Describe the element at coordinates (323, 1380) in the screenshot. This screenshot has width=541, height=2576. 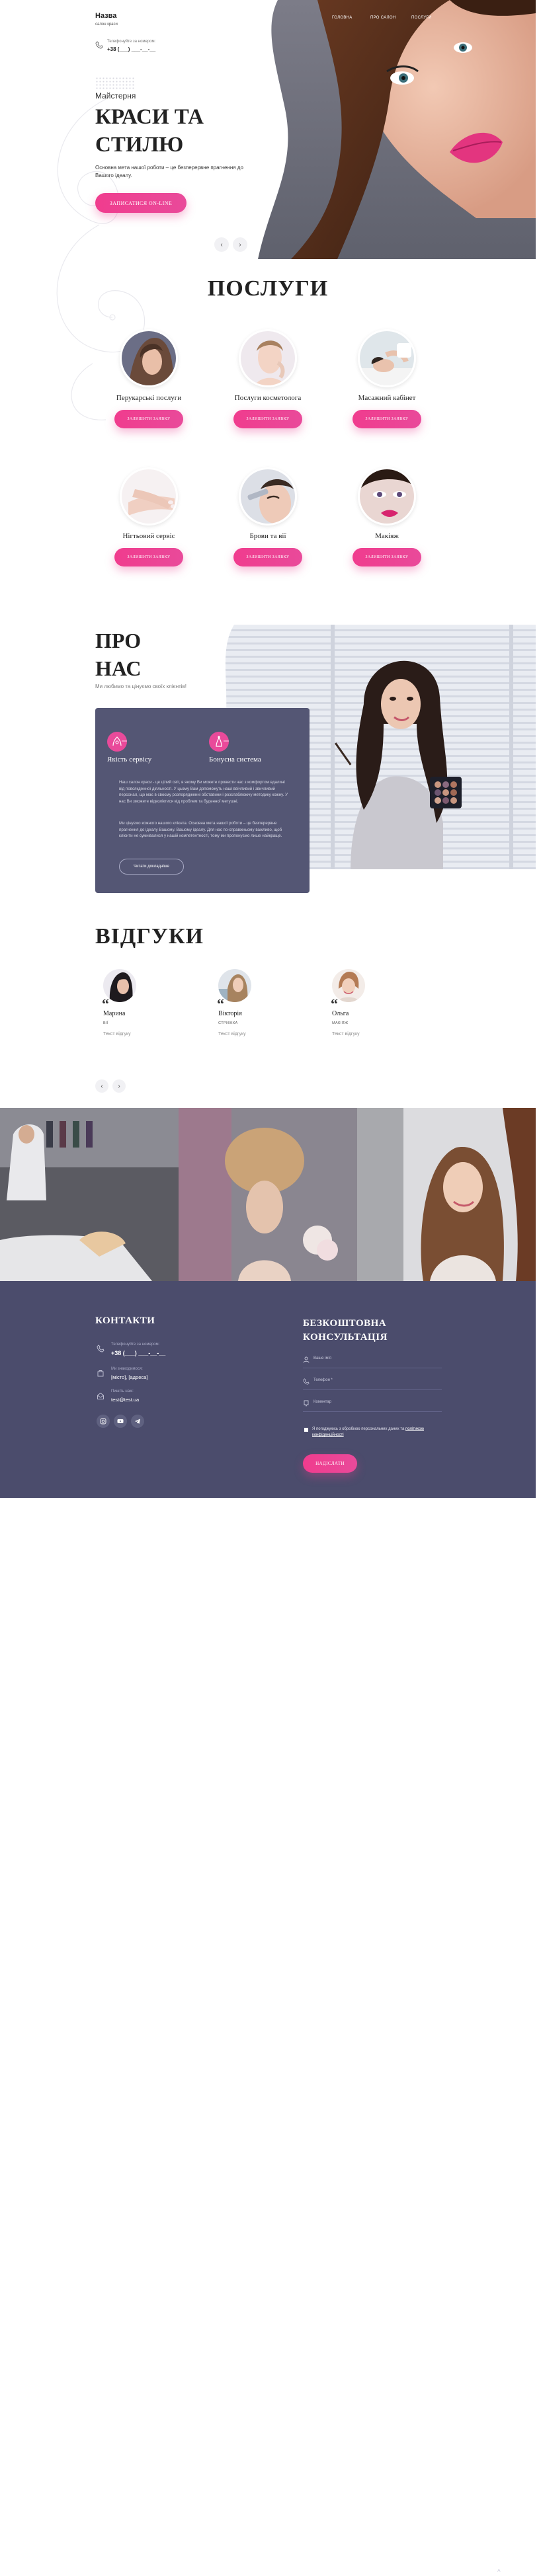
I see `phone-placeholder: Телефон *` at that location.